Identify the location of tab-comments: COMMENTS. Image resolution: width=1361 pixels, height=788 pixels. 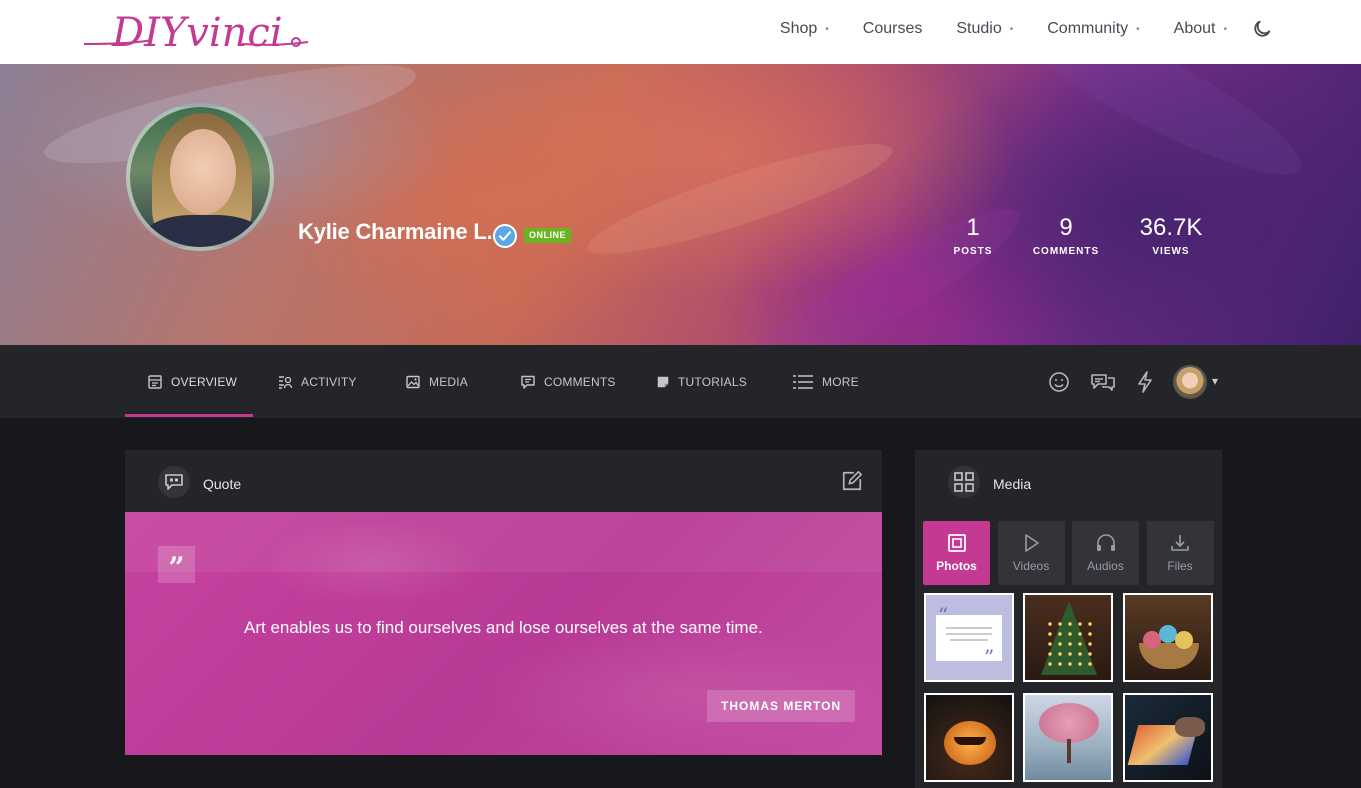
(568, 381).